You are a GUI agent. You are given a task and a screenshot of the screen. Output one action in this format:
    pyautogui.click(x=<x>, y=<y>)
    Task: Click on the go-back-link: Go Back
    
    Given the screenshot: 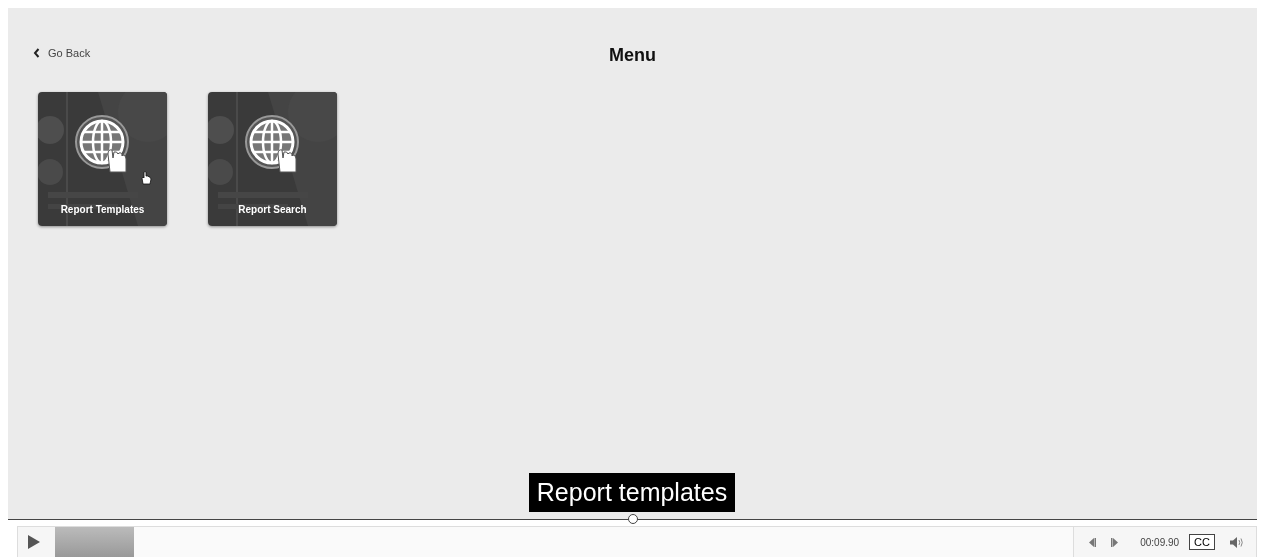 What is the action you would take?
    pyautogui.click(x=62, y=53)
    